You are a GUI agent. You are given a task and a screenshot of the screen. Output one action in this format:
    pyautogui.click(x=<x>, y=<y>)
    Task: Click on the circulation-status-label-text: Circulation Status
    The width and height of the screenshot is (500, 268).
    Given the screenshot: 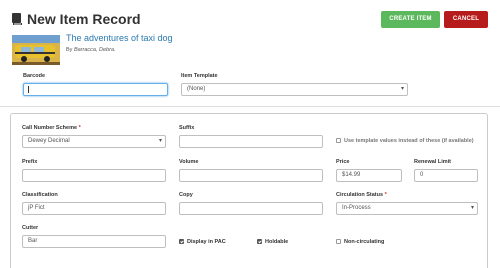 What is the action you would take?
    pyautogui.click(x=360, y=195)
    